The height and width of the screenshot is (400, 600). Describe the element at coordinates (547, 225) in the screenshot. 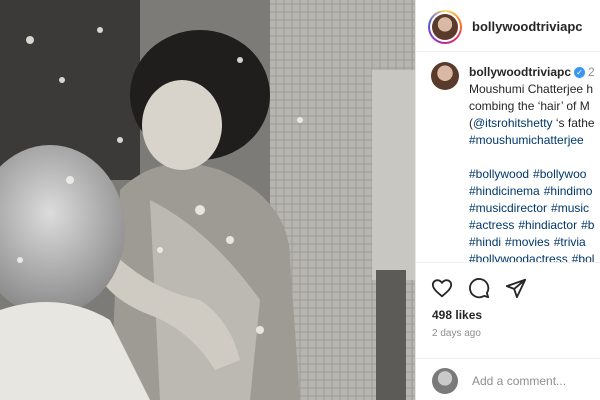

I see `hashtag-link: #hindiactor` at that location.